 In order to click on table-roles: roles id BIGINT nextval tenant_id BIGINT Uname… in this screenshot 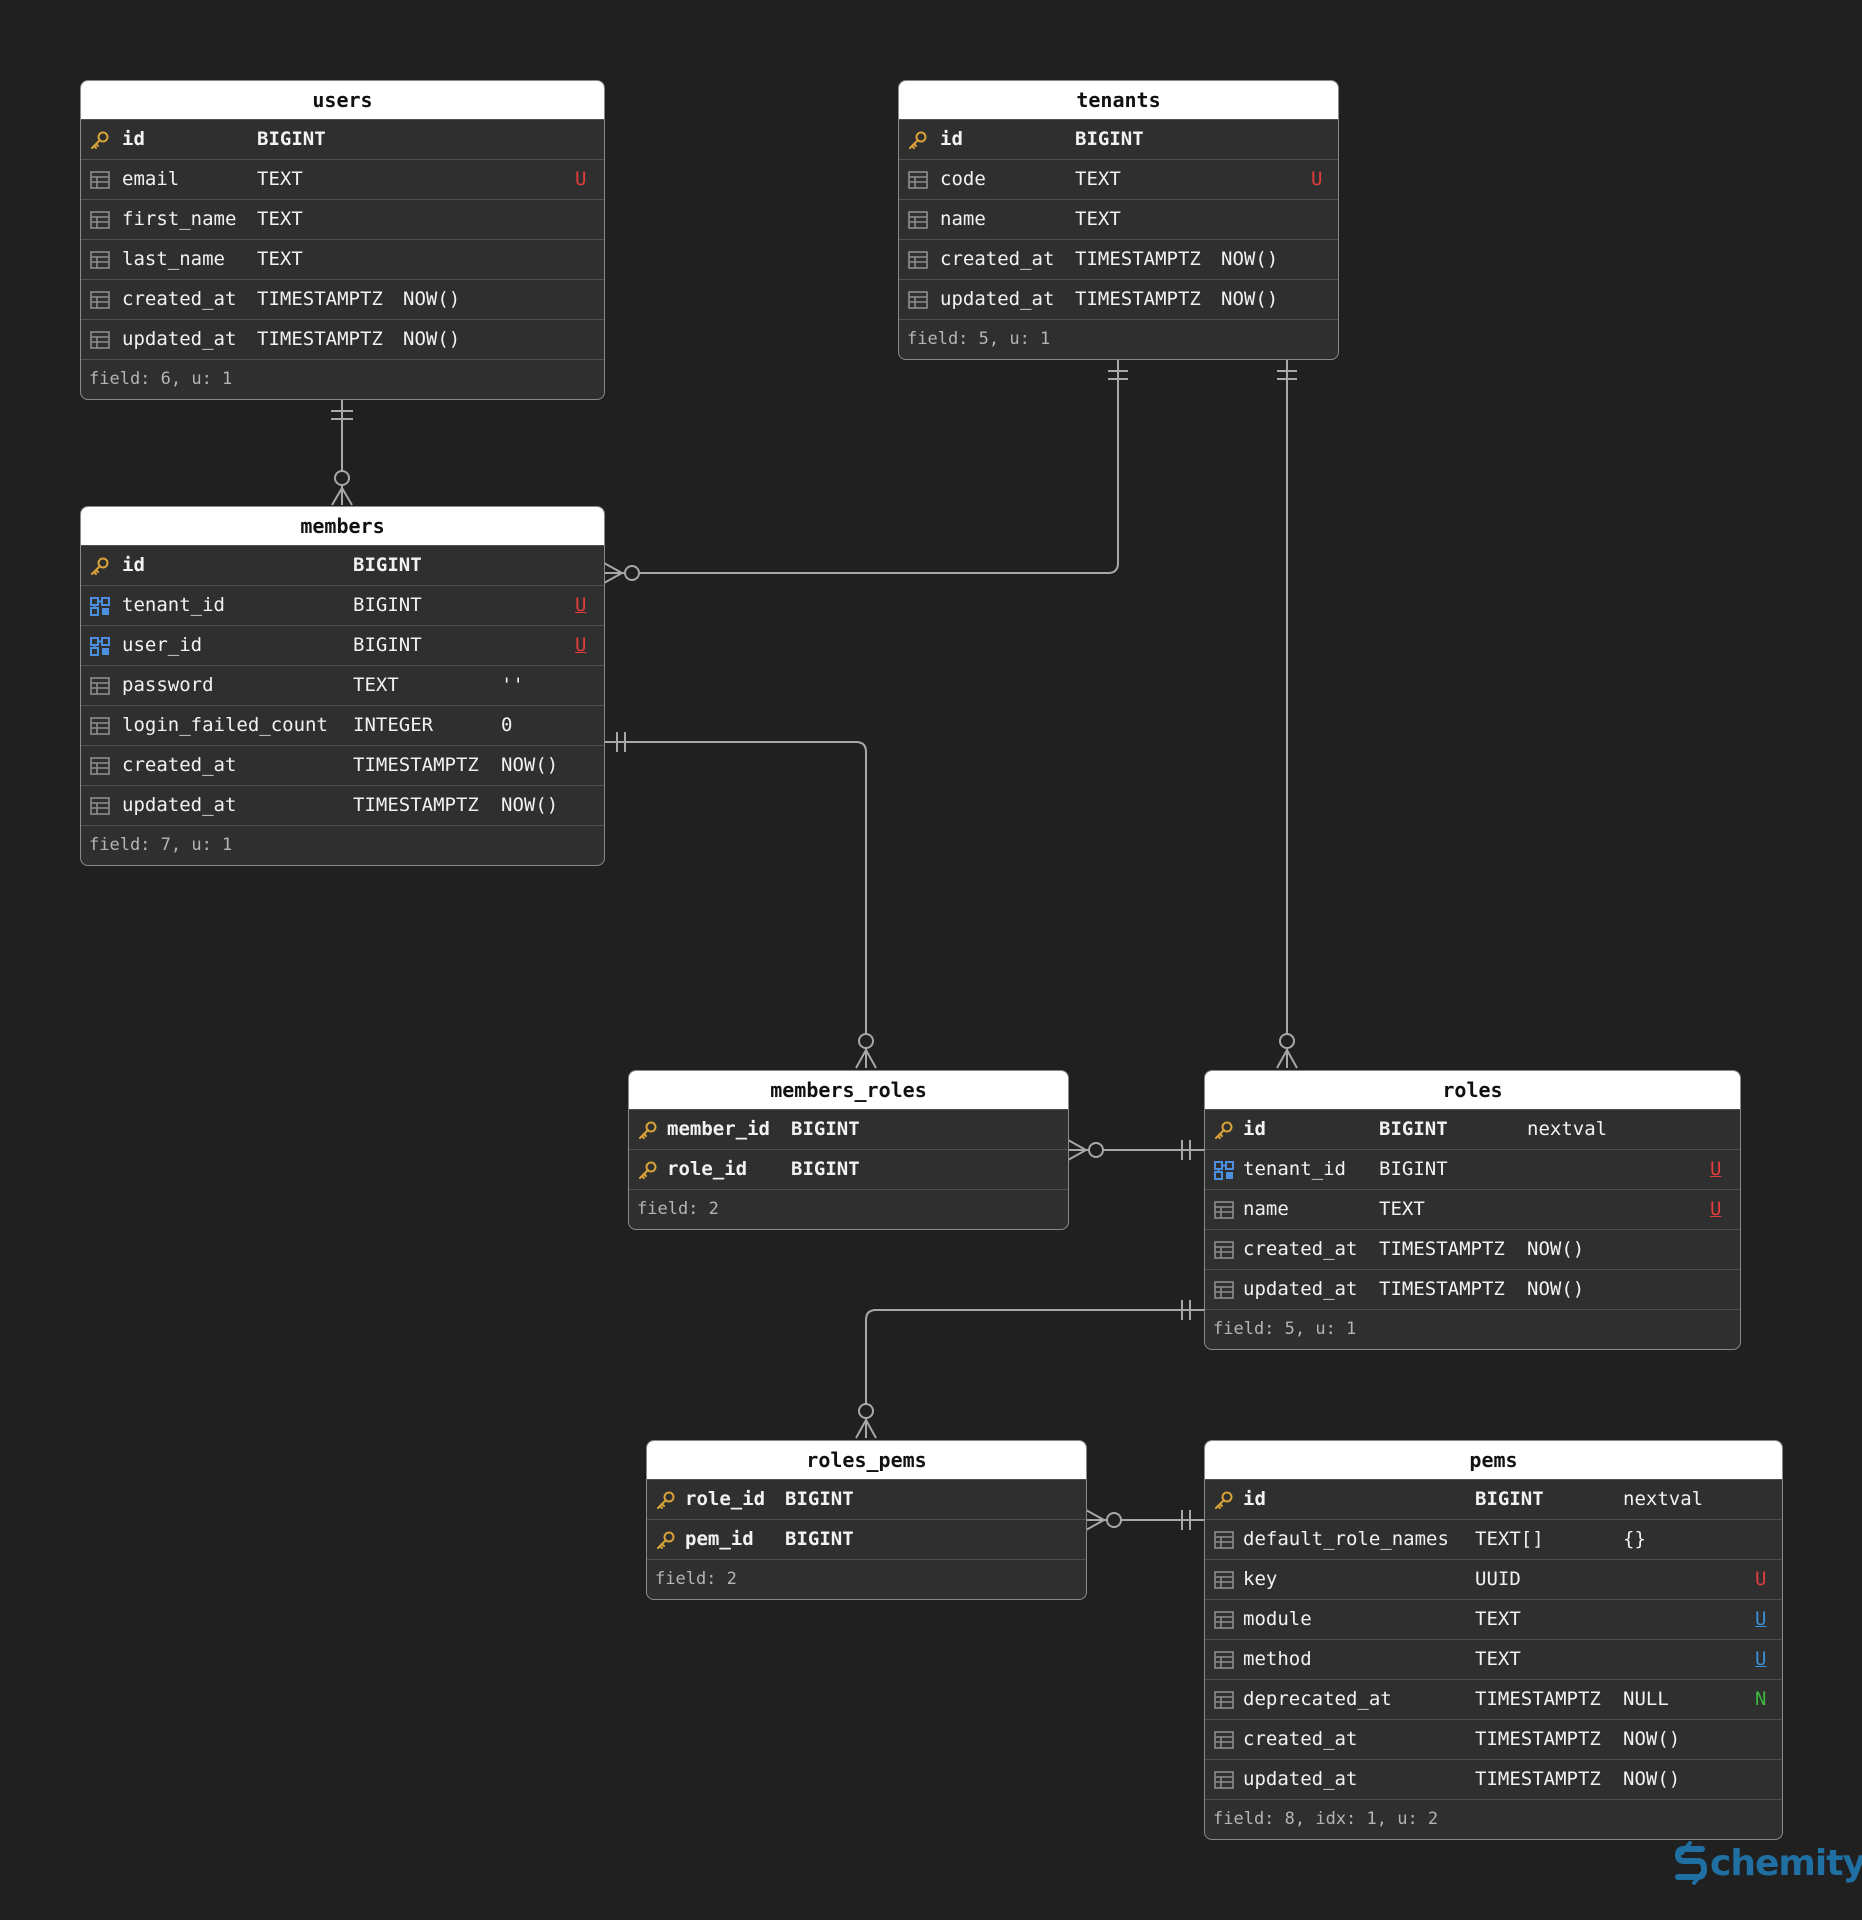, I will do `click(1472, 1210)`.